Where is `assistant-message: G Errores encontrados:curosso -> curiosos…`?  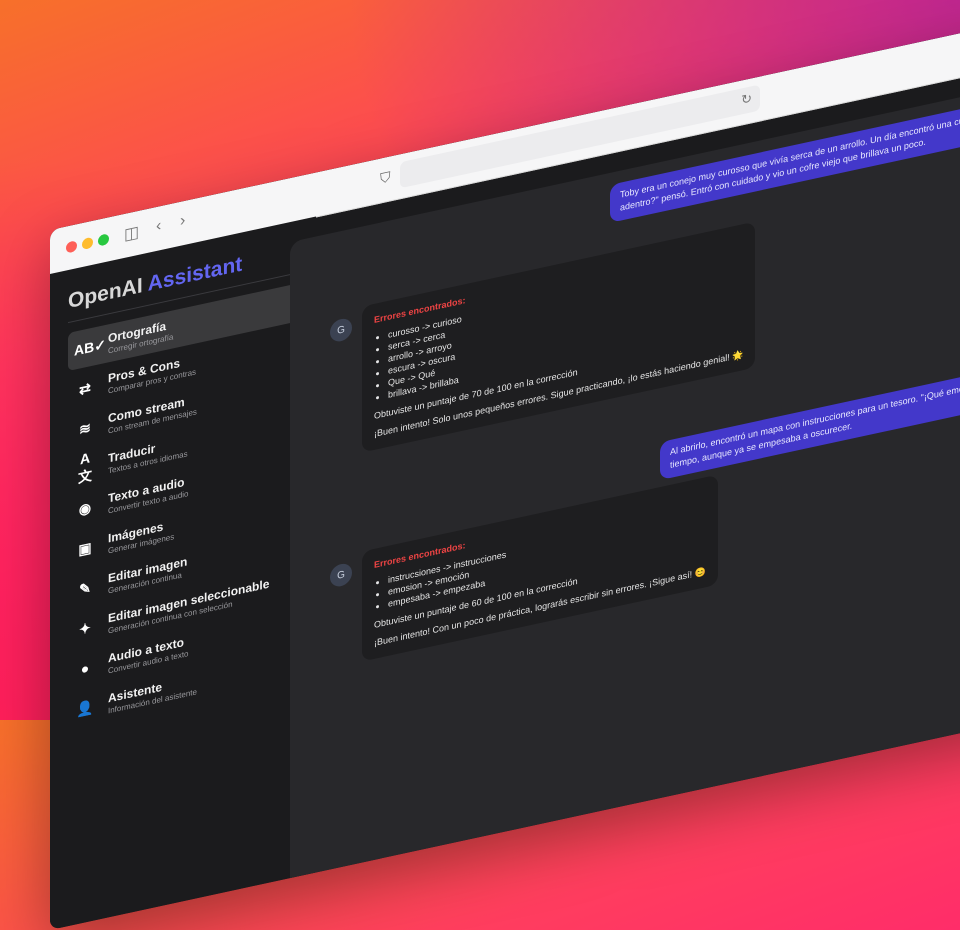 assistant-message: G Errores encontrados:curosso -> curiosos… is located at coordinates (543, 340).